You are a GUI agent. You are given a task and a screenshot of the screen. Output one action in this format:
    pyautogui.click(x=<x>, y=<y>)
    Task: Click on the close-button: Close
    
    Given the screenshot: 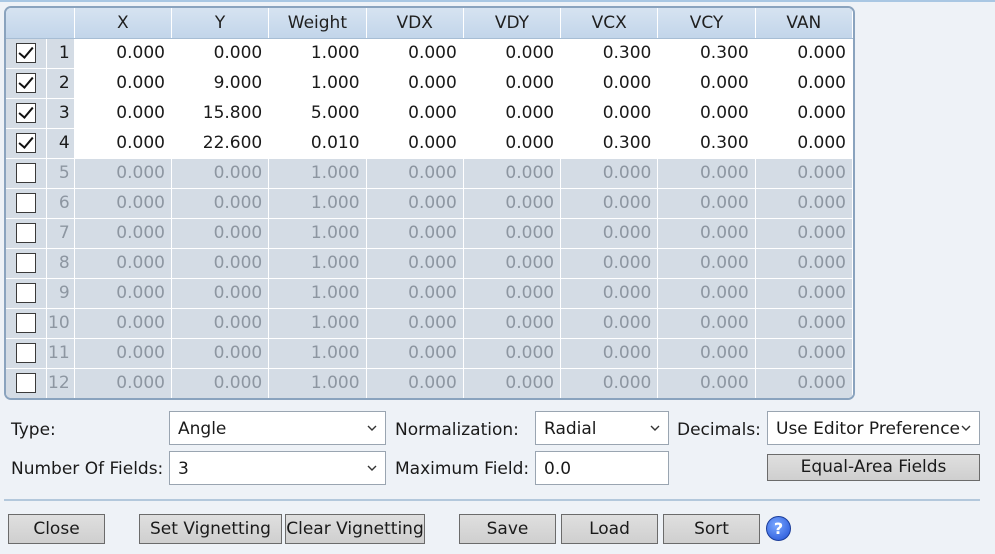 What is the action you would take?
    pyautogui.click(x=56, y=529)
    